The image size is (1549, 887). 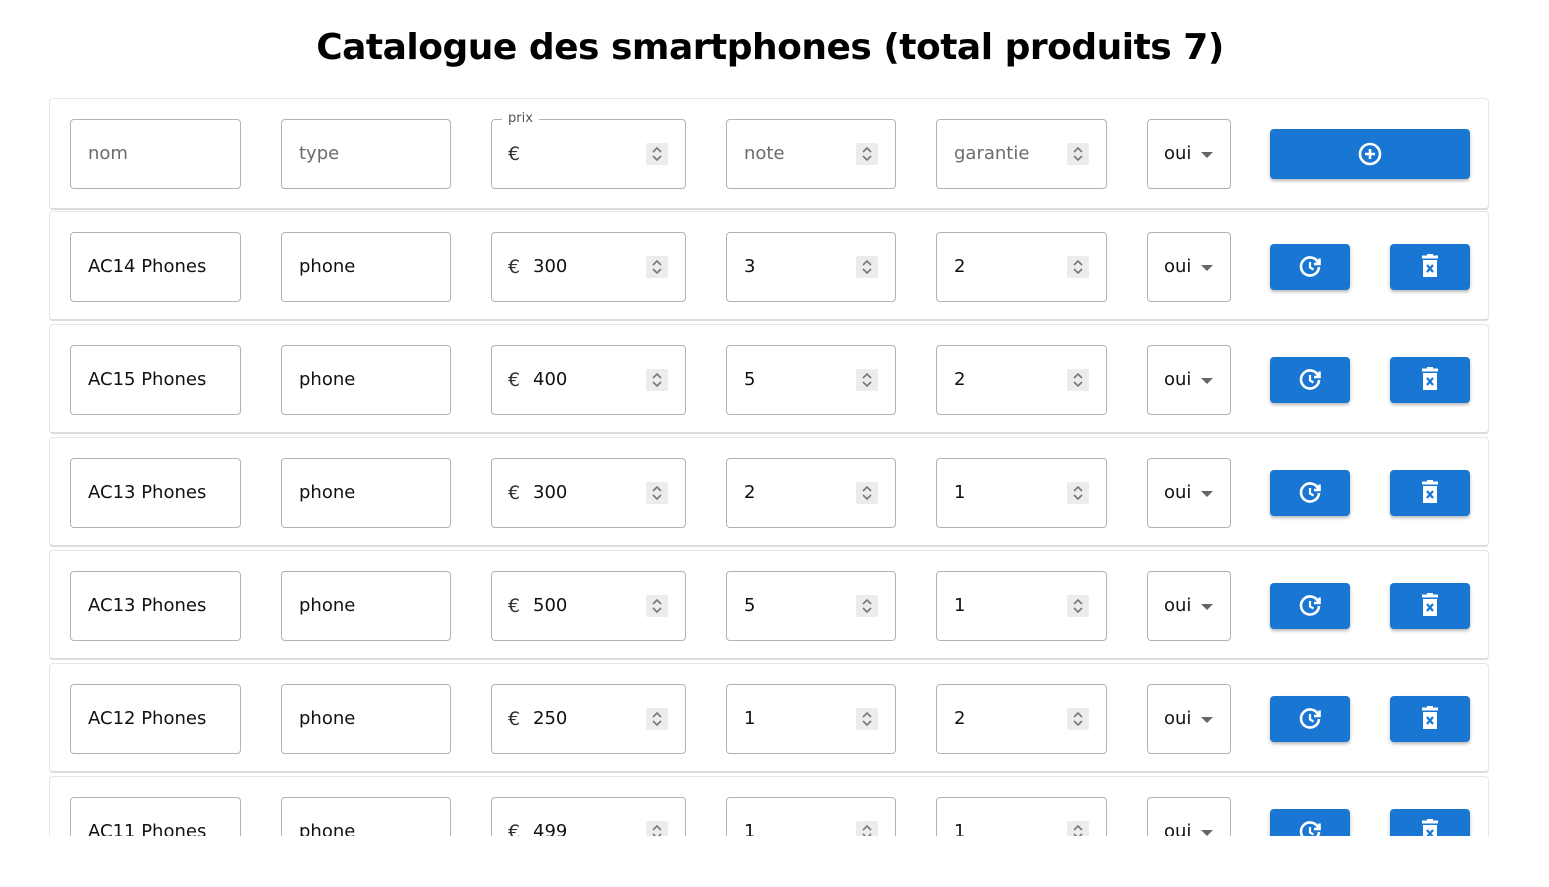 What do you see at coordinates (811, 154) in the screenshot?
I see `note-input: note` at bounding box center [811, 154].